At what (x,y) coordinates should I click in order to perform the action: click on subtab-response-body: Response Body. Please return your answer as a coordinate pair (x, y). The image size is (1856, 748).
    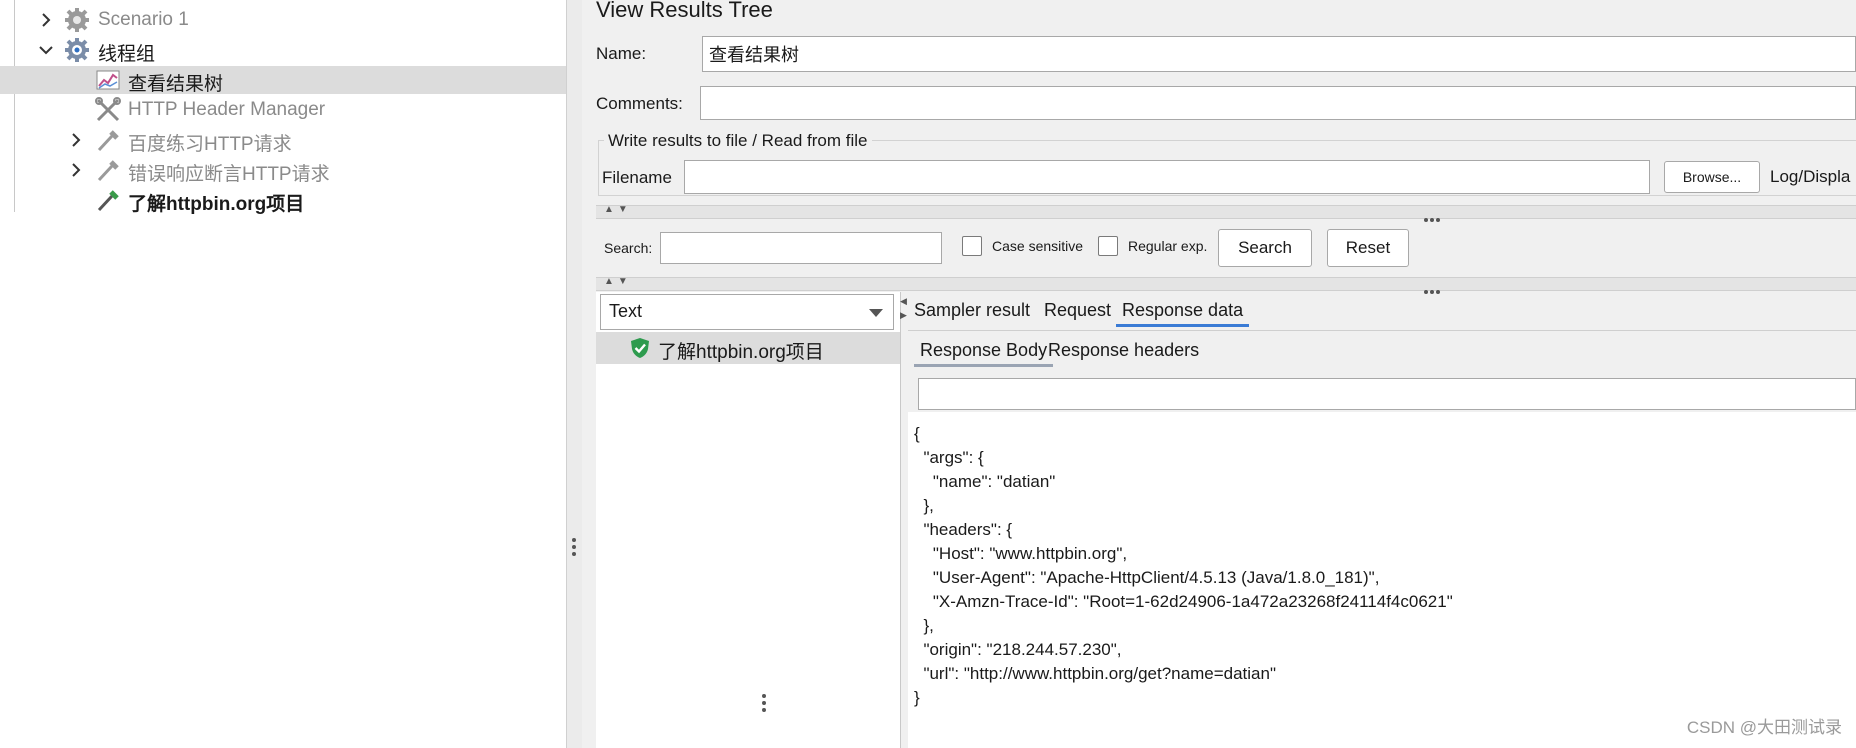
    Looking at the image, I should click on (984, 353).